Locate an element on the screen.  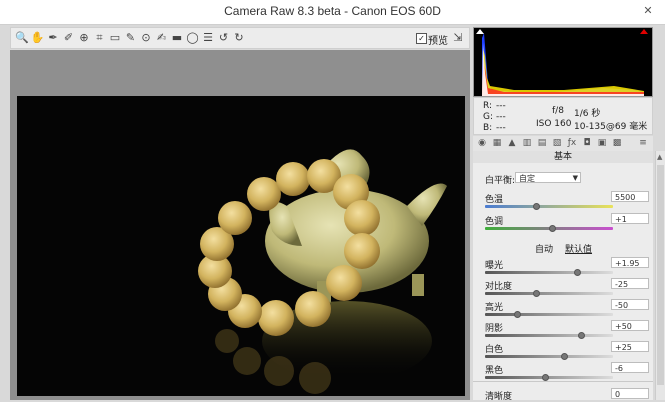
tab-snapshots-icon: ▩ is located at coordinates (617, 143).